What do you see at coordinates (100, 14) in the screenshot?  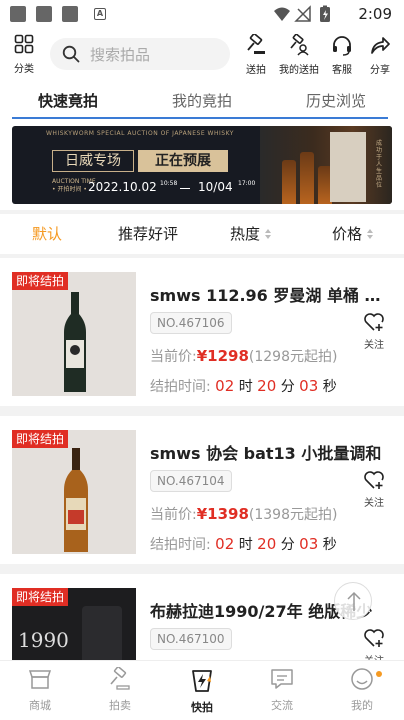 I see `keyboard-icon: A` at bounding box center [100, 14].